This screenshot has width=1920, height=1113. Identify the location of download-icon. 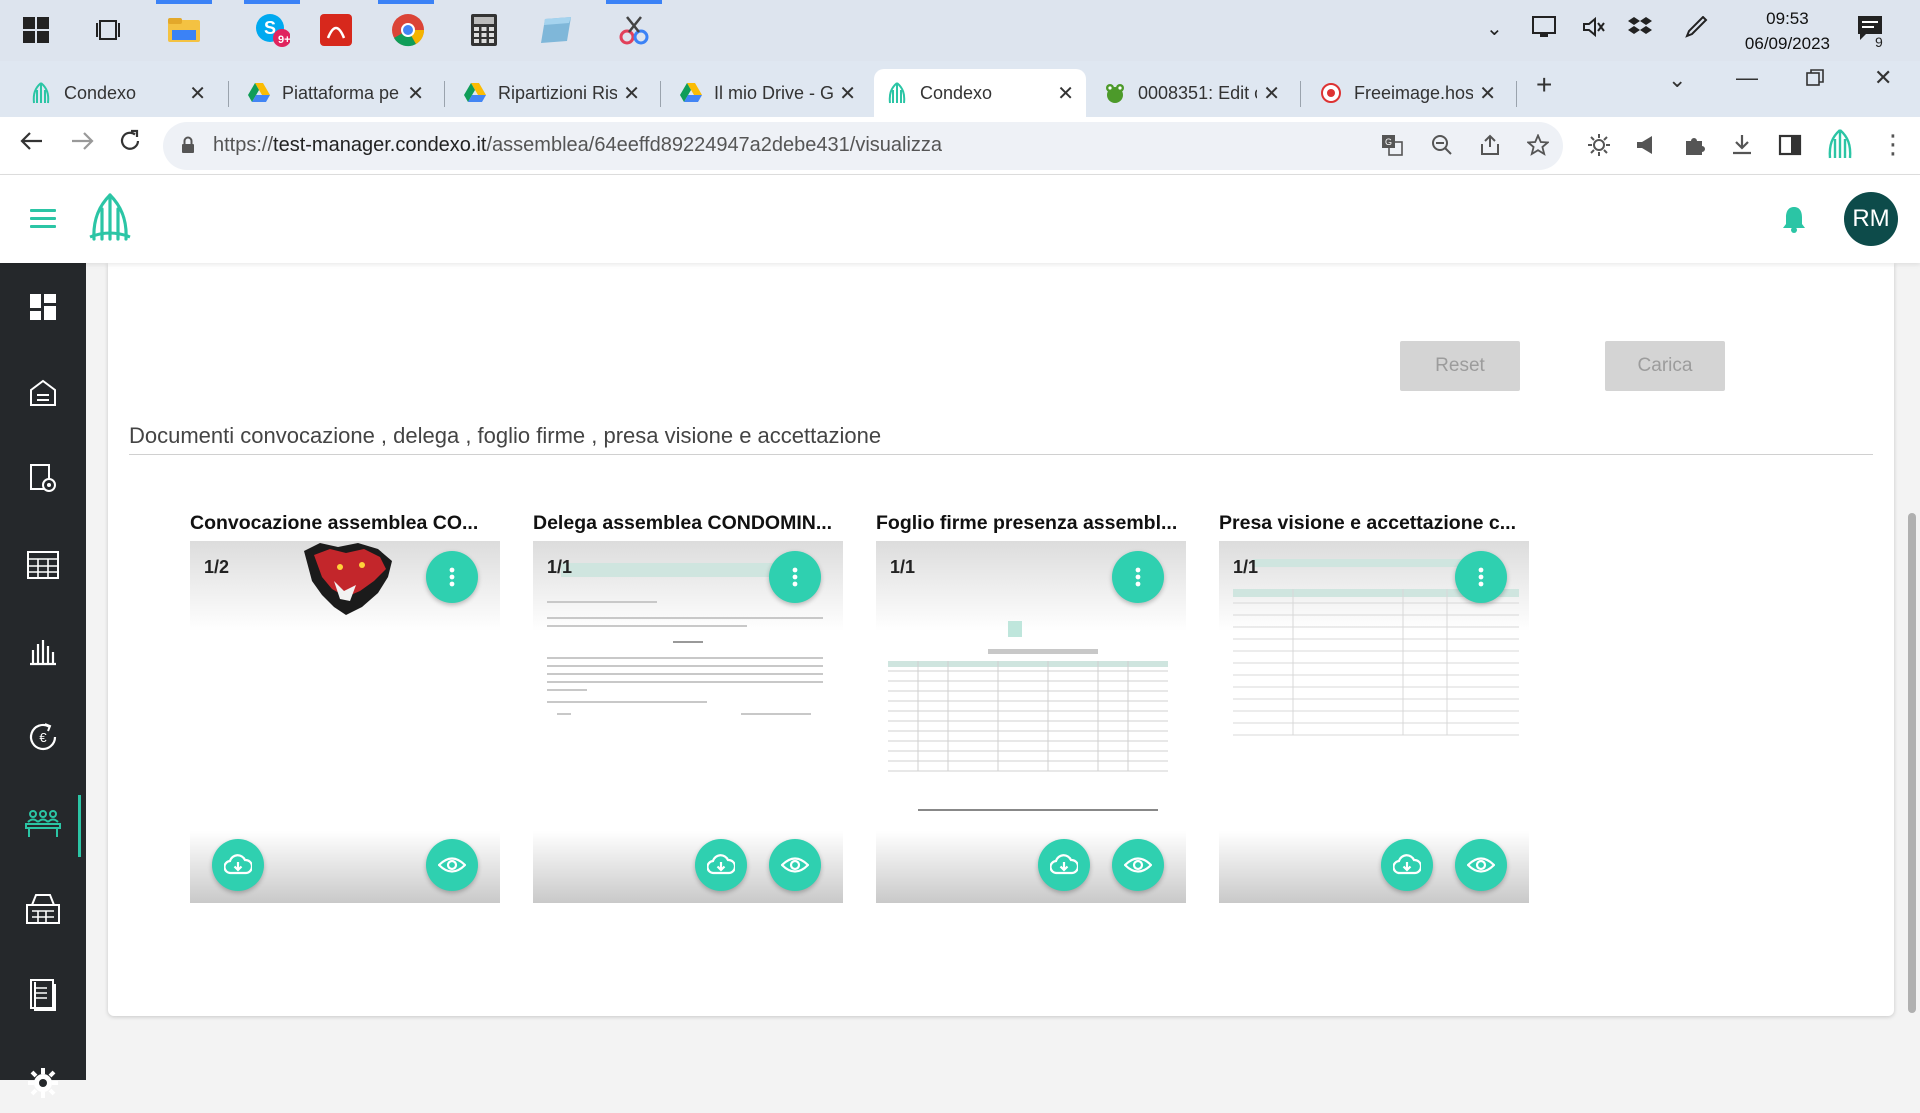
(1742, 148).